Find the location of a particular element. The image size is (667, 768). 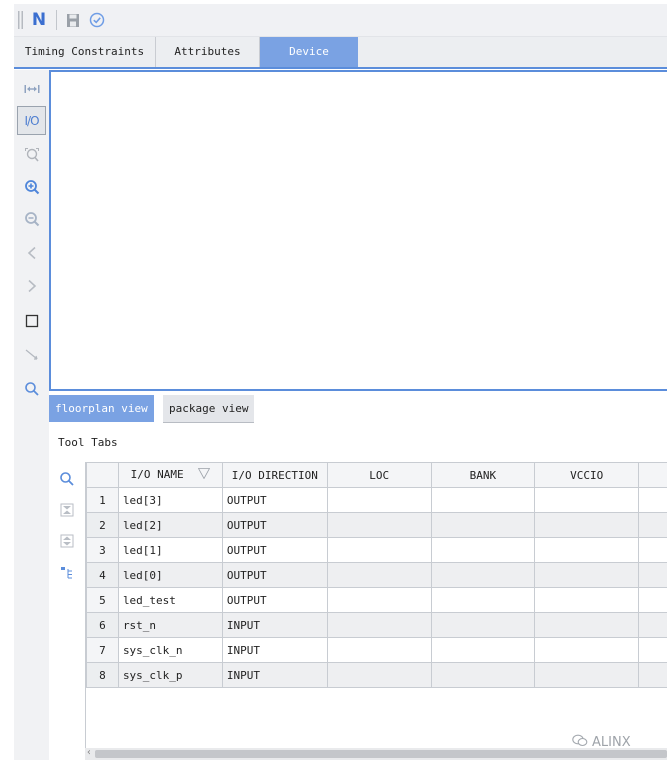

table-tools is located at coordinates (68, 610).